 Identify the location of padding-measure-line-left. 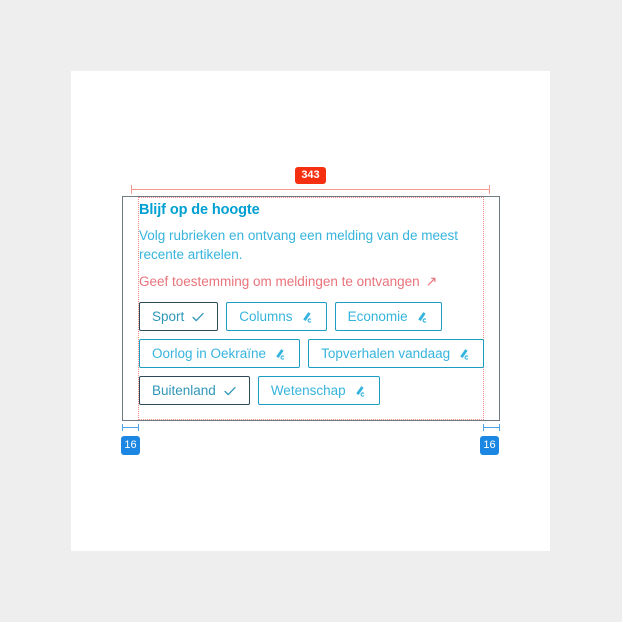
(130, 427).